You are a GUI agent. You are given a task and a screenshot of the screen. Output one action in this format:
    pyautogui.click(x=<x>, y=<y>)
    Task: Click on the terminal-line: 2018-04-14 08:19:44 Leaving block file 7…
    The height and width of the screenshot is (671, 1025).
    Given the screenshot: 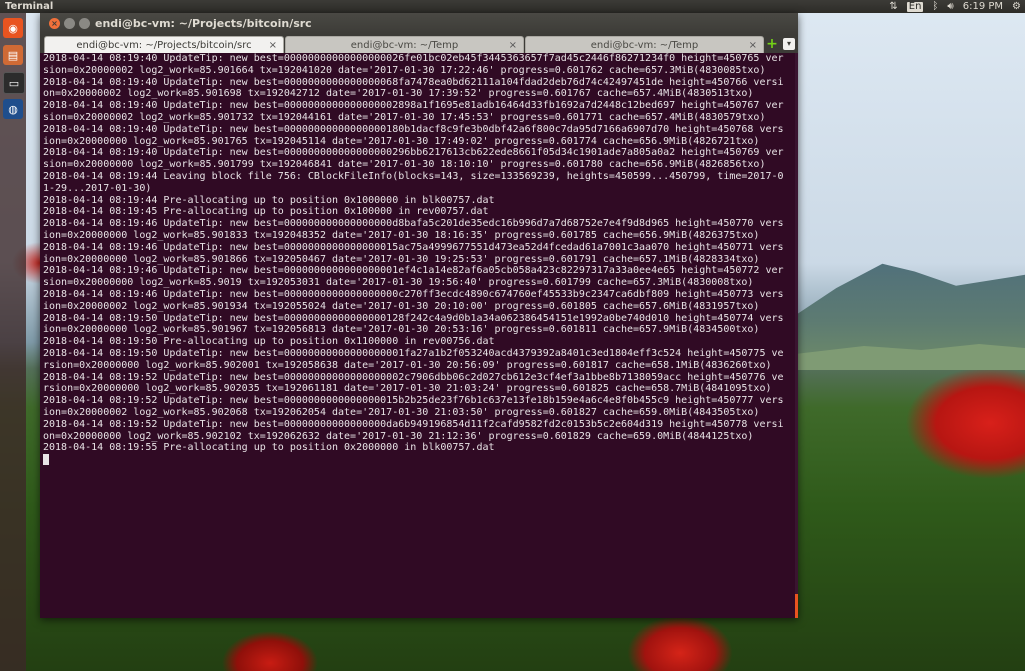 What is the action you would take?
    pyautogui.click(x=413, y=182)
    